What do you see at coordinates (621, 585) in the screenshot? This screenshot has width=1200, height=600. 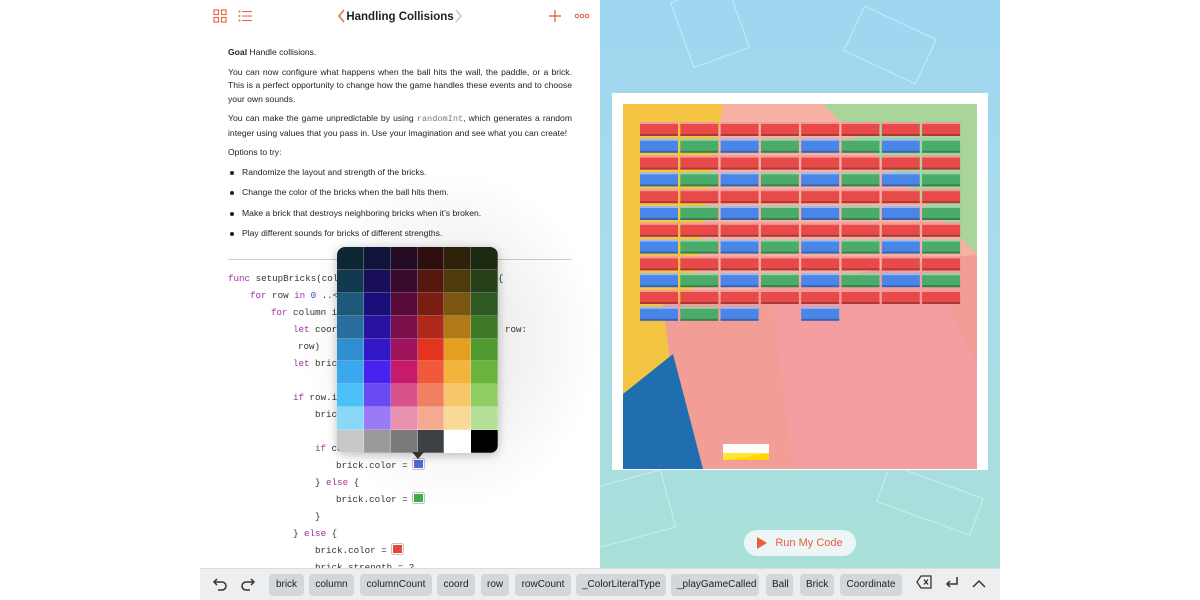 I see `shortcut-chip: _ColorLiteralType` at bounding box center [621, 585].